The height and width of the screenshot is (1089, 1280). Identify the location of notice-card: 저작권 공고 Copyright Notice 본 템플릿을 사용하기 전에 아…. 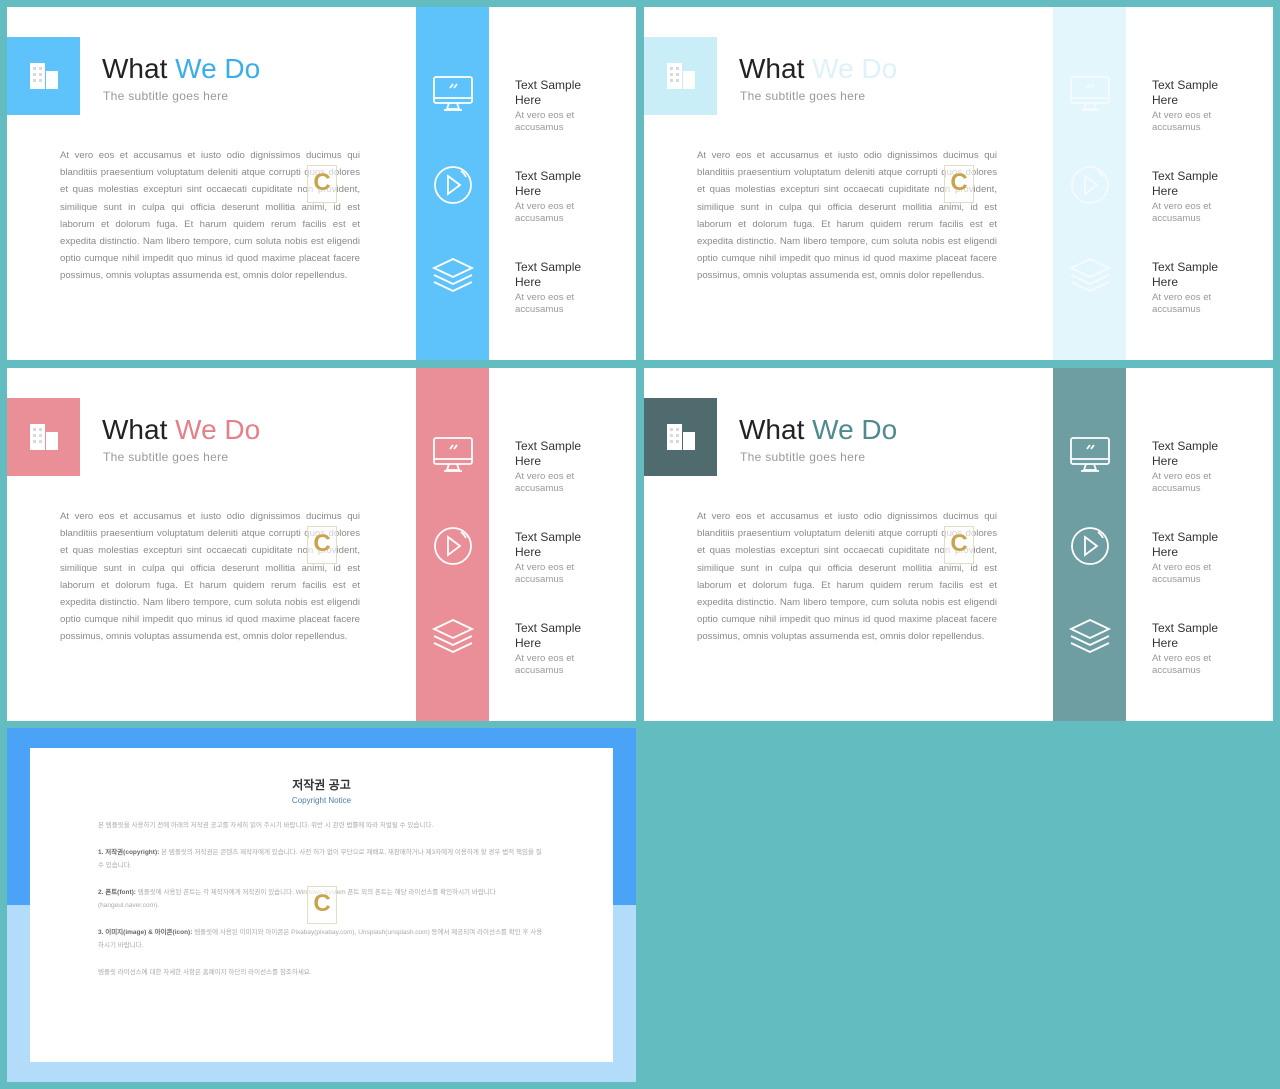
(321, 905).